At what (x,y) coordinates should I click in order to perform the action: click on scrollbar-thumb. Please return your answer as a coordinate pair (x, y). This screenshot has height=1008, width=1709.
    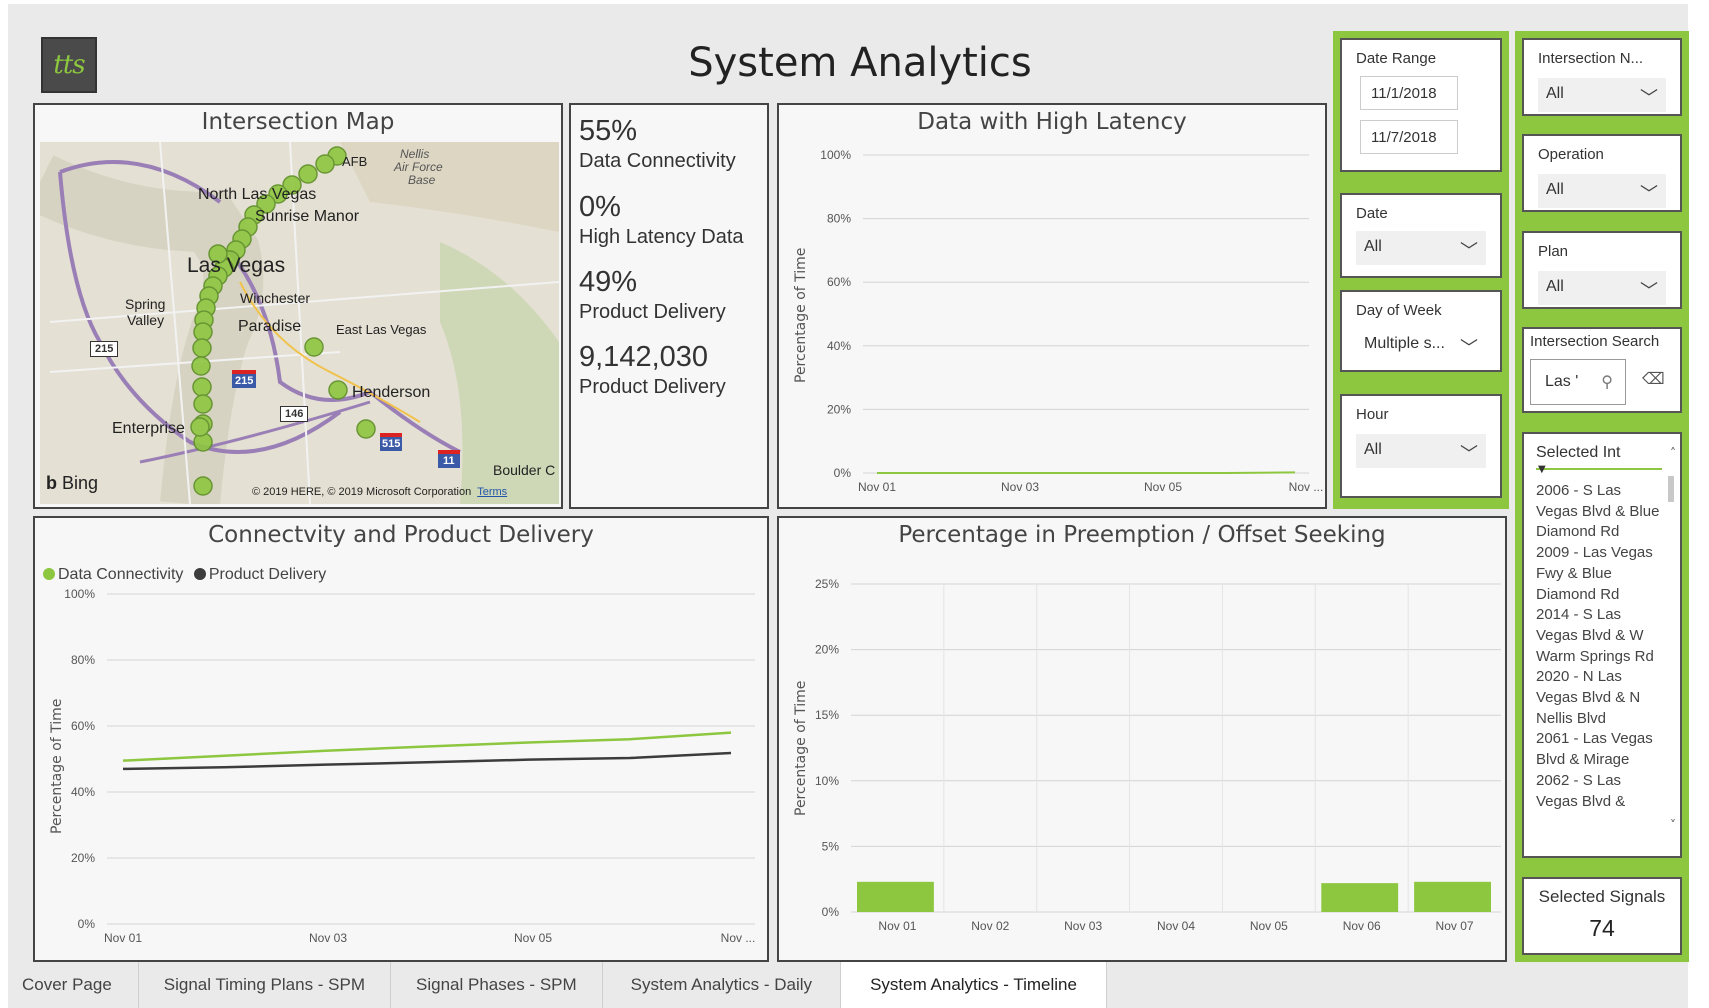
    Looking at the image, I should click on (1671, 489).